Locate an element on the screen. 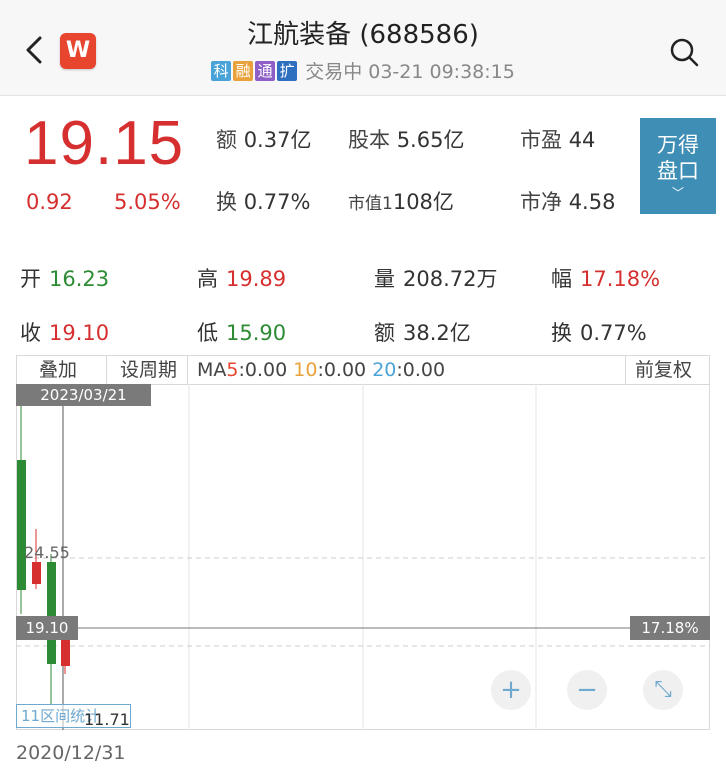 This screenshot has height=770, width=726. tag-rong: 融 is located at coordinates (243, 71).